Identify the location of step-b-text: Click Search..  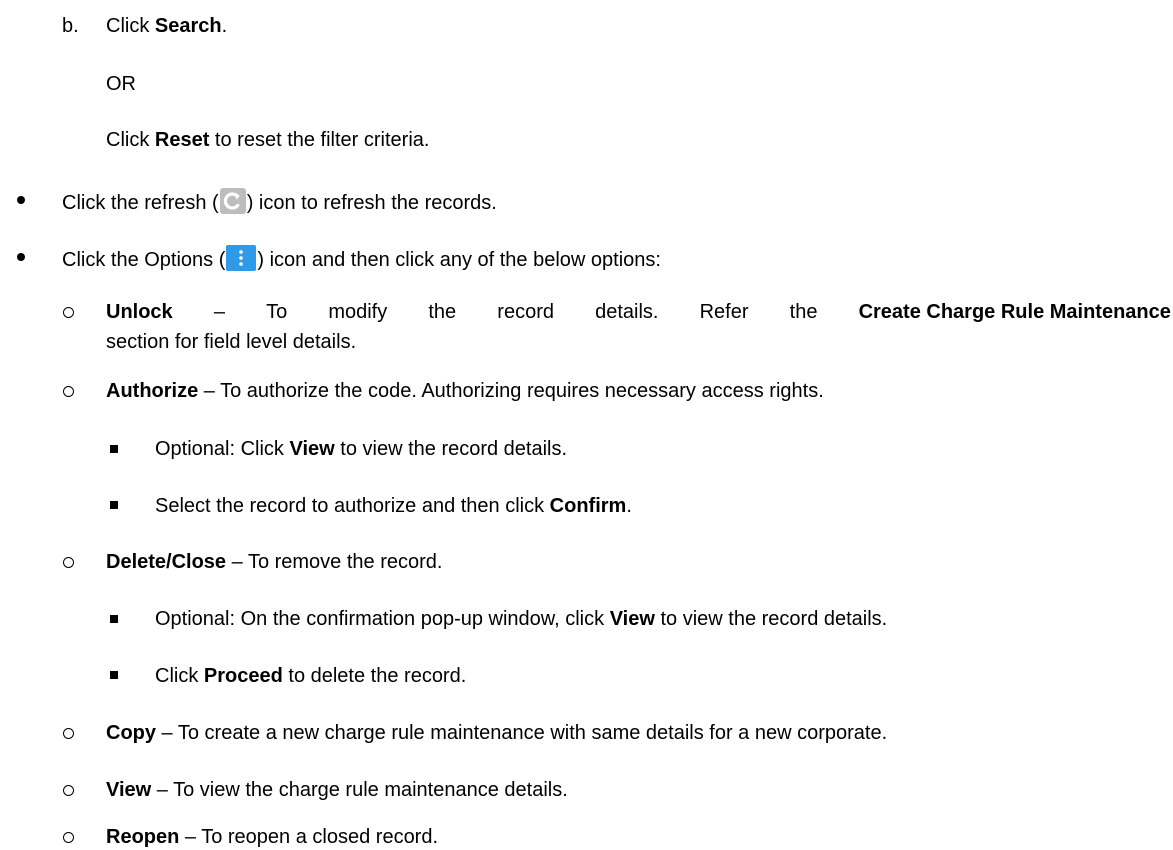
(166, 26).